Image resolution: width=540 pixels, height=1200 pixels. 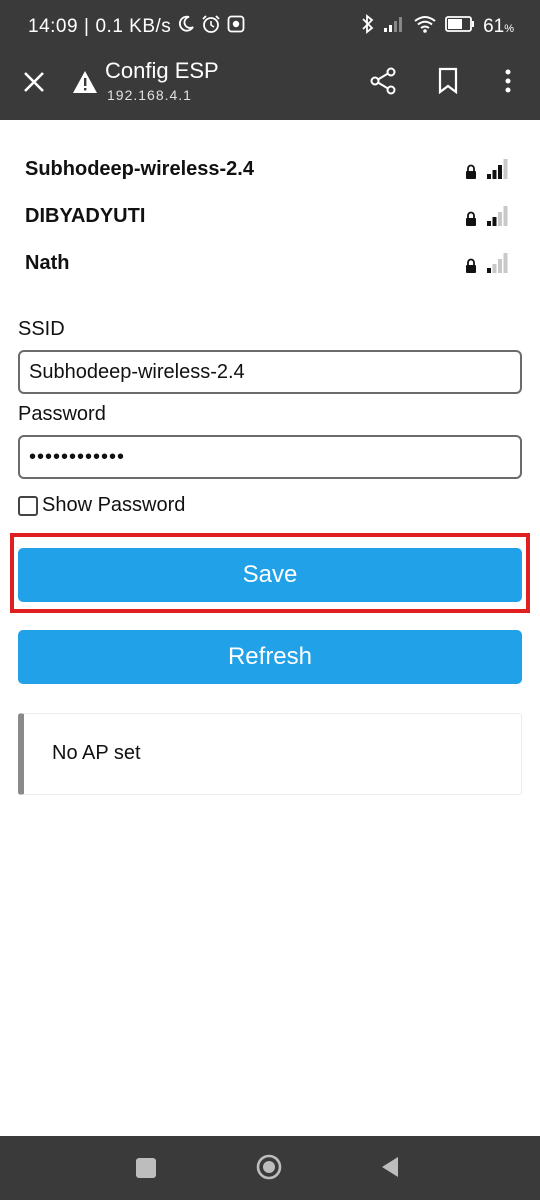 I want to click on screen-record-icon, so click(x=236, y=27).